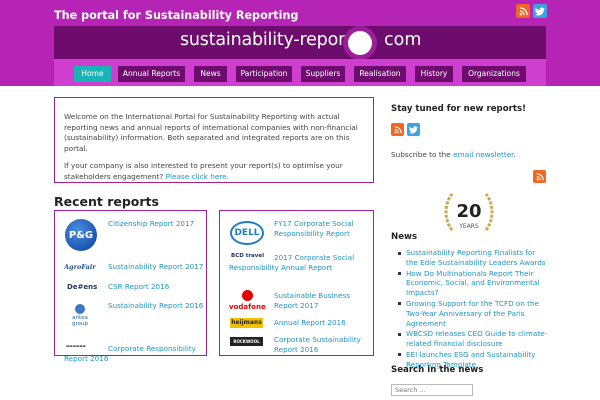 The width and height of the screenshot is (600, 400). I want to click on site-logo: sustainability-reports com, so click(300, 43).